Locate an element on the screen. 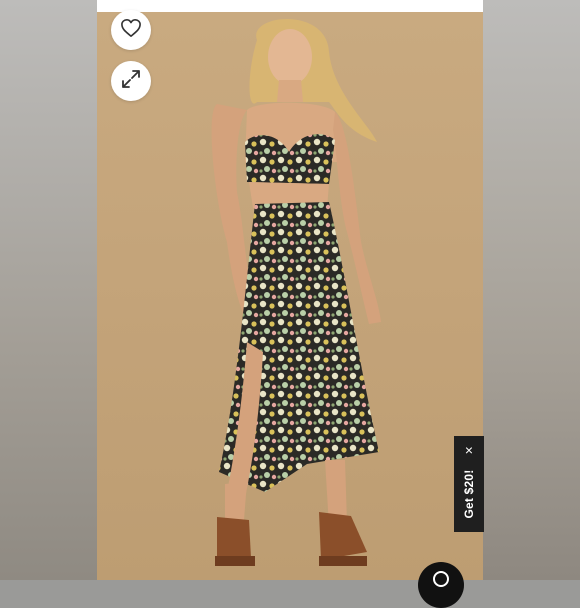 The width and height of the screenshot is (580, 608). expand-image-button is located at coordinates (131, 81).